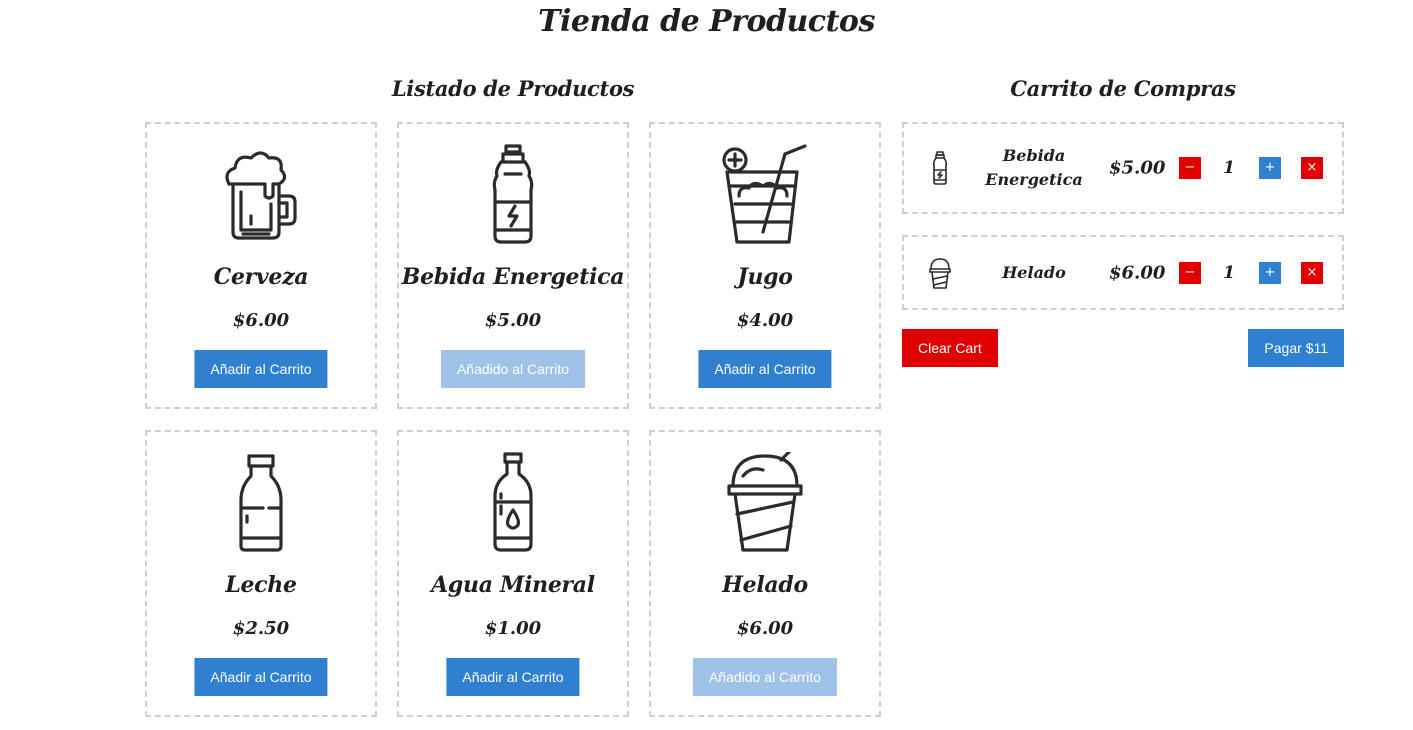 The height and width of the screenshot is (730, 1413). I want to click on water-bottle-icon, so click(513, 502).